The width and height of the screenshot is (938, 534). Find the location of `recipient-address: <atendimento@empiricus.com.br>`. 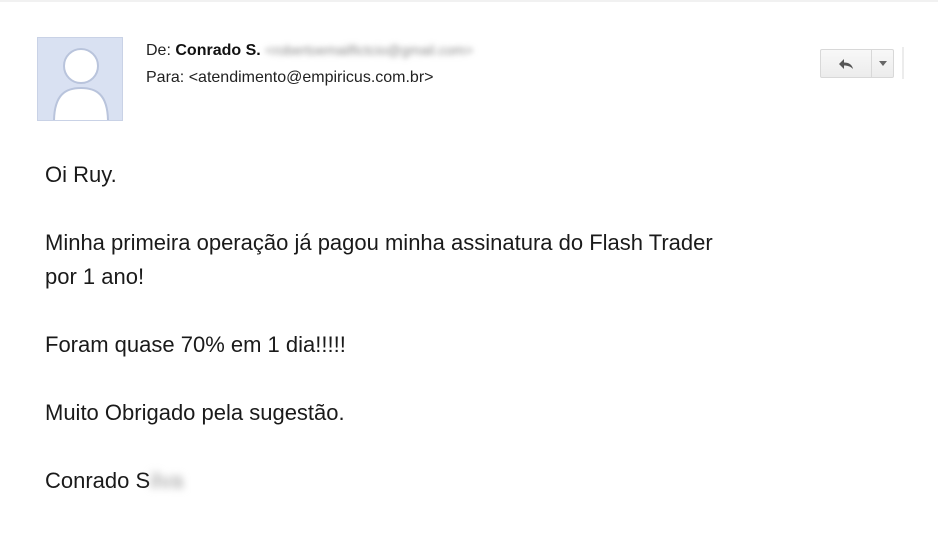

recipient-address: <atendimento@empiricus.com.br> is located at coordinates (311, 77).